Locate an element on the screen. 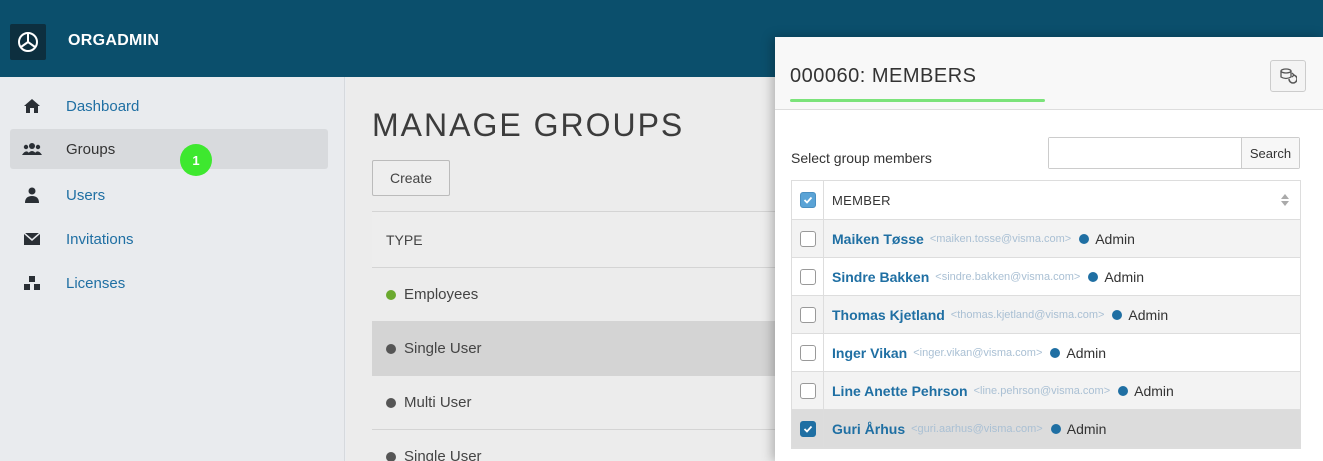  app-logo-icon is located at coordinates (28, 42).